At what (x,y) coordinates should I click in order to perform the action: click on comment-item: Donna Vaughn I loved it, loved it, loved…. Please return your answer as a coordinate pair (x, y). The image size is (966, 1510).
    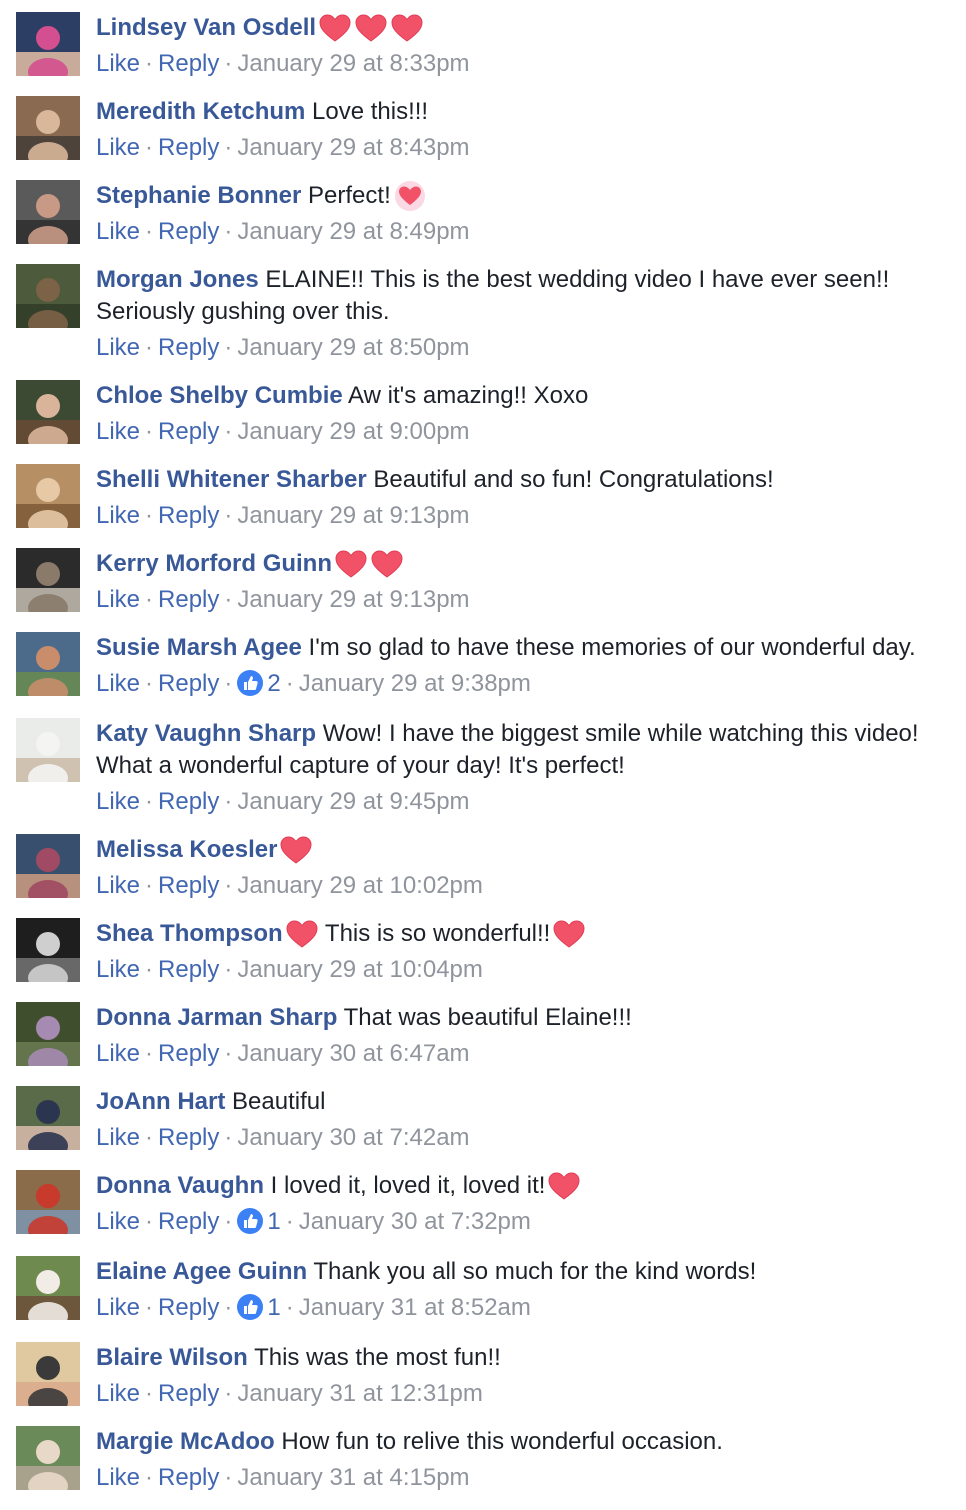
    Looking at the image, I should click on (483, 1212).